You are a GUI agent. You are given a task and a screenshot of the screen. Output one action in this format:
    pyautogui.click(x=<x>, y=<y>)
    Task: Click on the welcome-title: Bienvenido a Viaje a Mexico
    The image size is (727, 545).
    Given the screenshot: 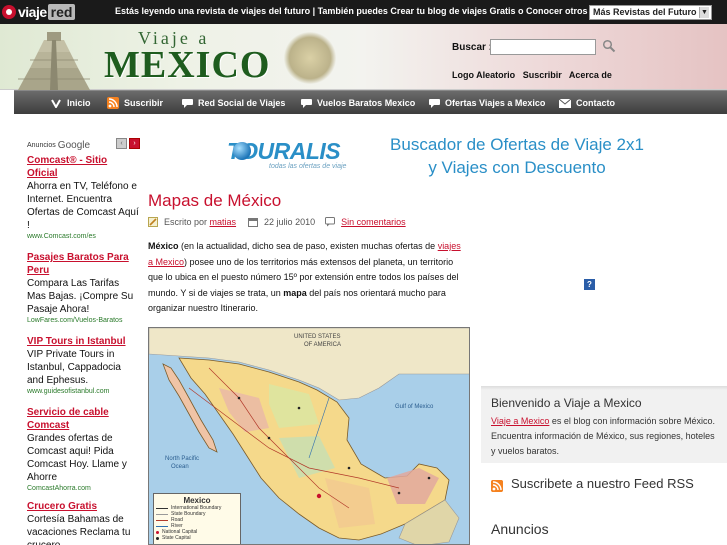 What is the action you would take?
    pyautogui.click(x=566, y=403)
    